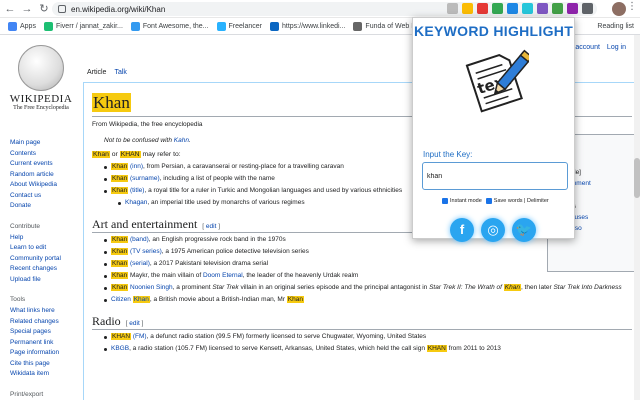 This screenshot has width=640, height=400. I want to click on star-icon, so click(467, 8).